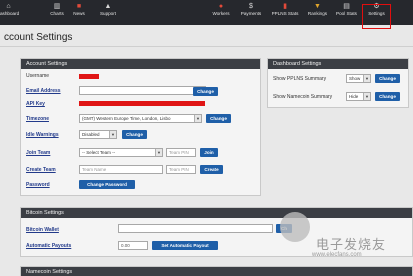 The width and height of the screenshot is (413, 276). Describe the element at coordinates (42, 230) in the screenshot. I see `bitcoin-wallet-label: Bitcoin Wallet` at that location.